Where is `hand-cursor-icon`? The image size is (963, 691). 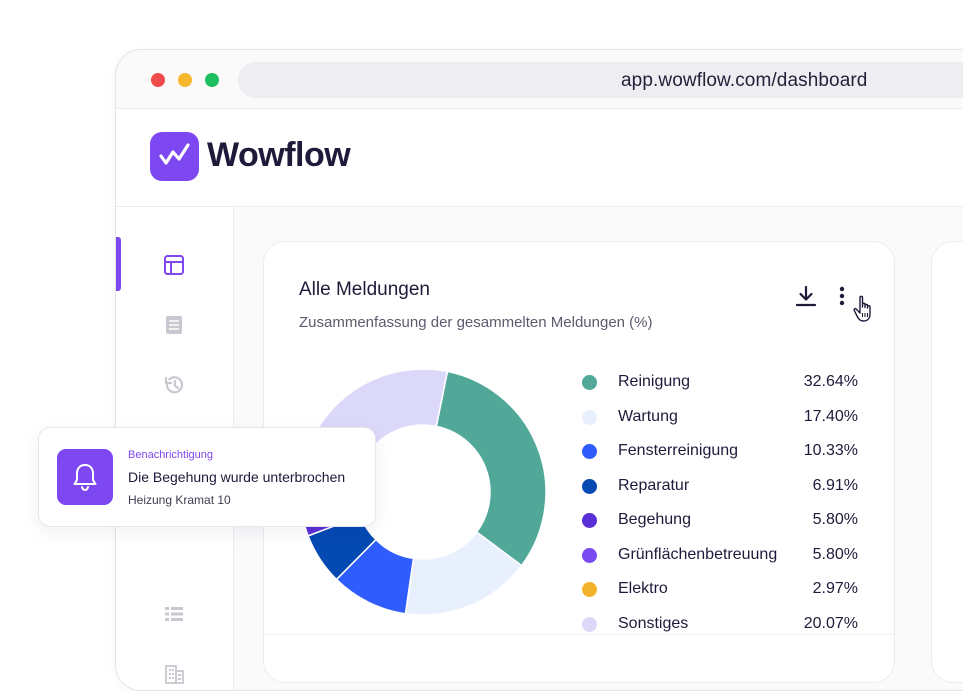 hand-cursor-icon is located at coordinates (862, 308).